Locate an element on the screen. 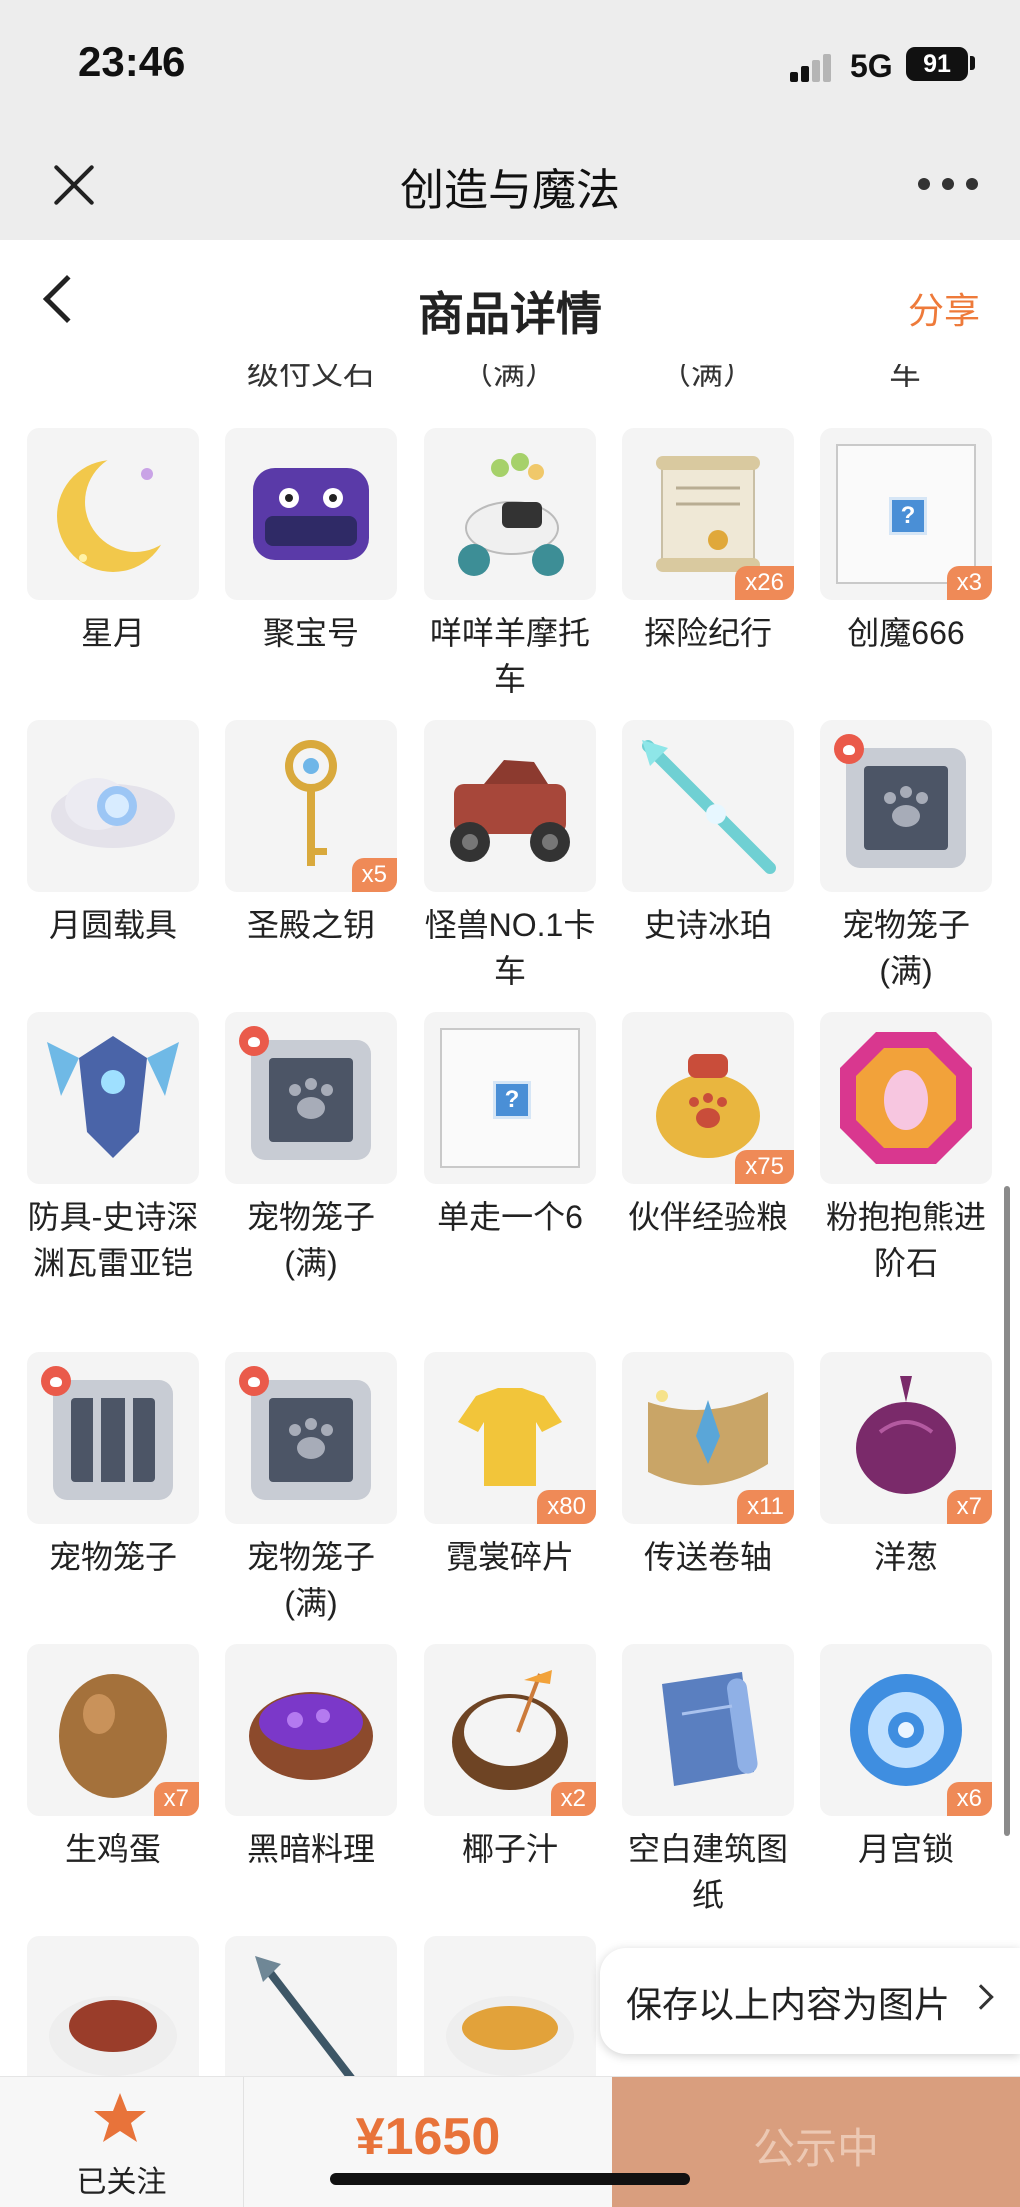  item-card: 聚宝号 is located at coordinates (311, 542).